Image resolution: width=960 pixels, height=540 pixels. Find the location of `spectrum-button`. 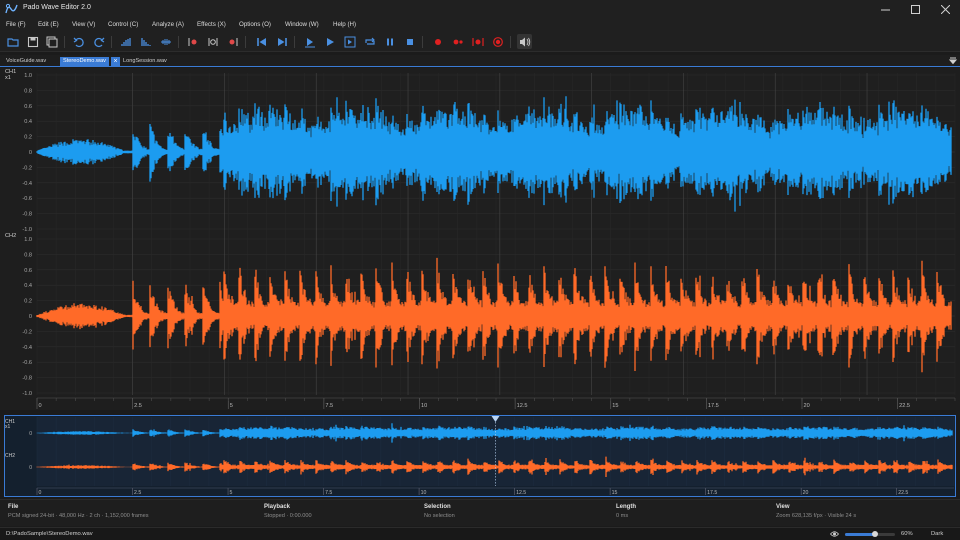

spectrum-button is located at coordinates (145, 41).